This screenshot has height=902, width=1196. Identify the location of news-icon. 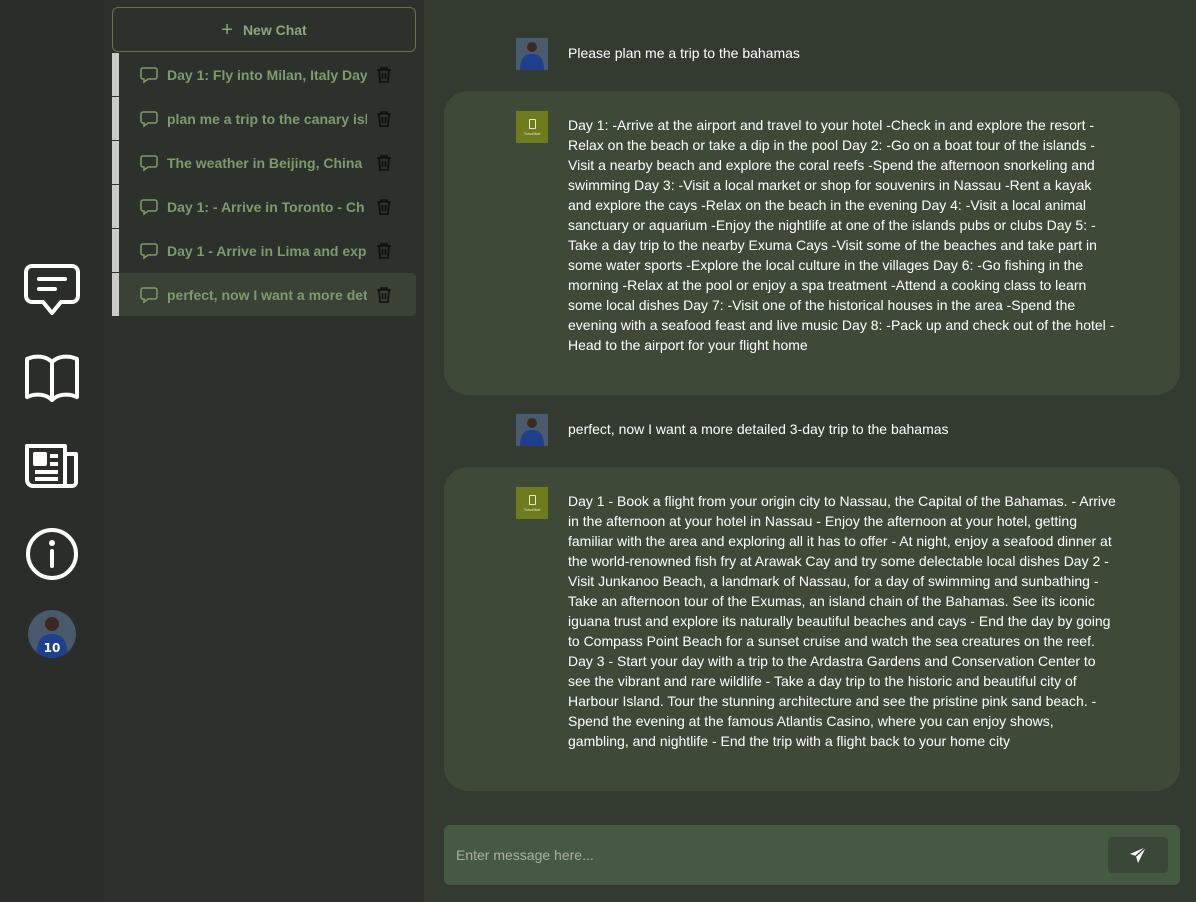
(52, 466).